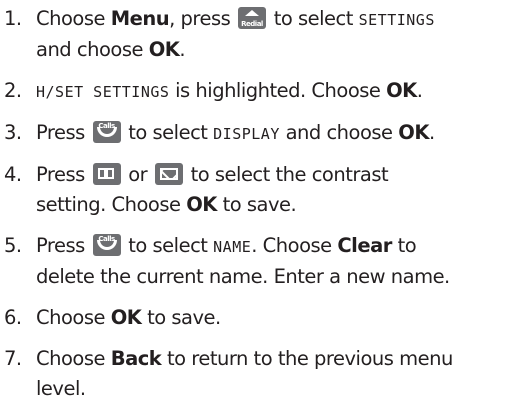 The image size is (506, 415). What do you see at coordinates (13, 18) in the screenshot?
I see `step-number: 1.` at bounding box center [13, 18].